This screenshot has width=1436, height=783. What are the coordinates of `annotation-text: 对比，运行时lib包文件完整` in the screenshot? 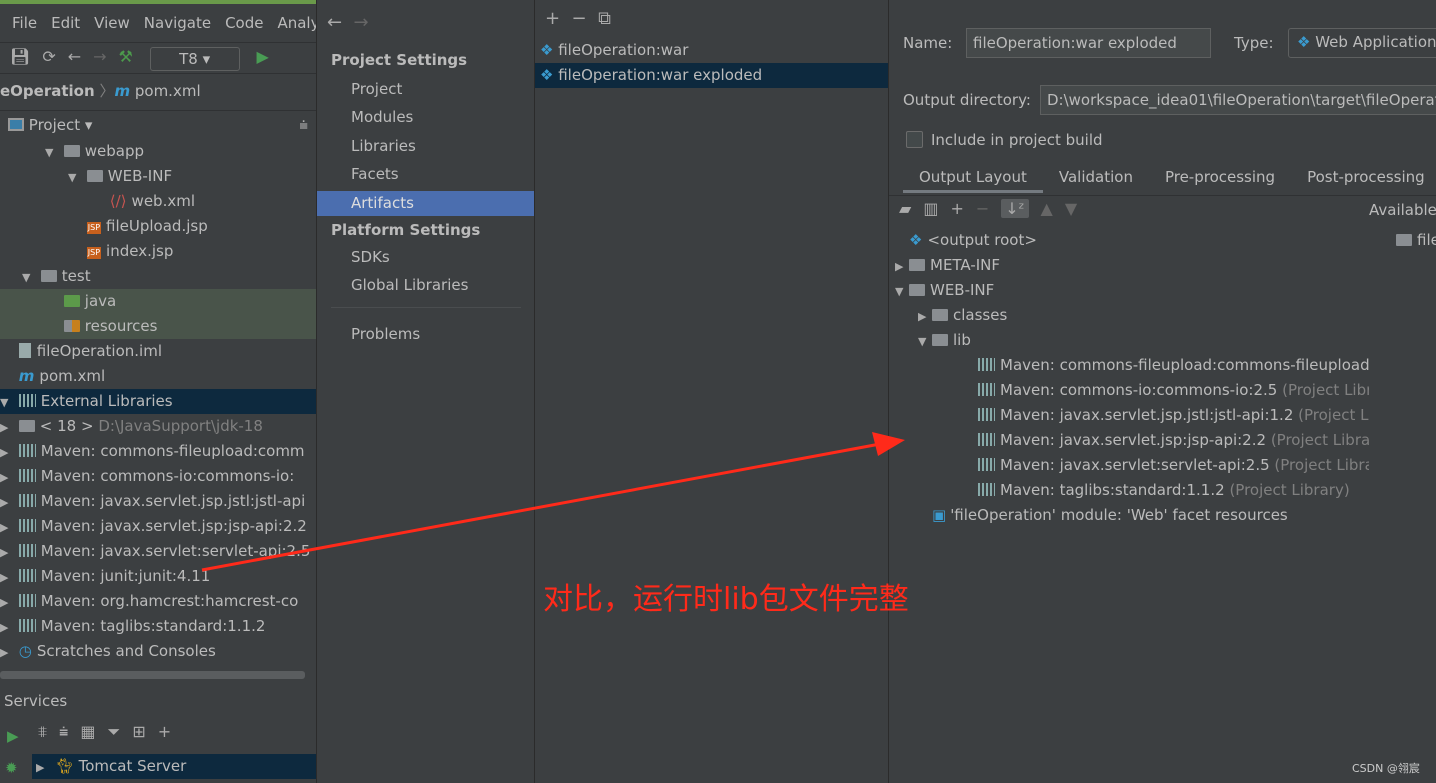 It's located at (726, 599).